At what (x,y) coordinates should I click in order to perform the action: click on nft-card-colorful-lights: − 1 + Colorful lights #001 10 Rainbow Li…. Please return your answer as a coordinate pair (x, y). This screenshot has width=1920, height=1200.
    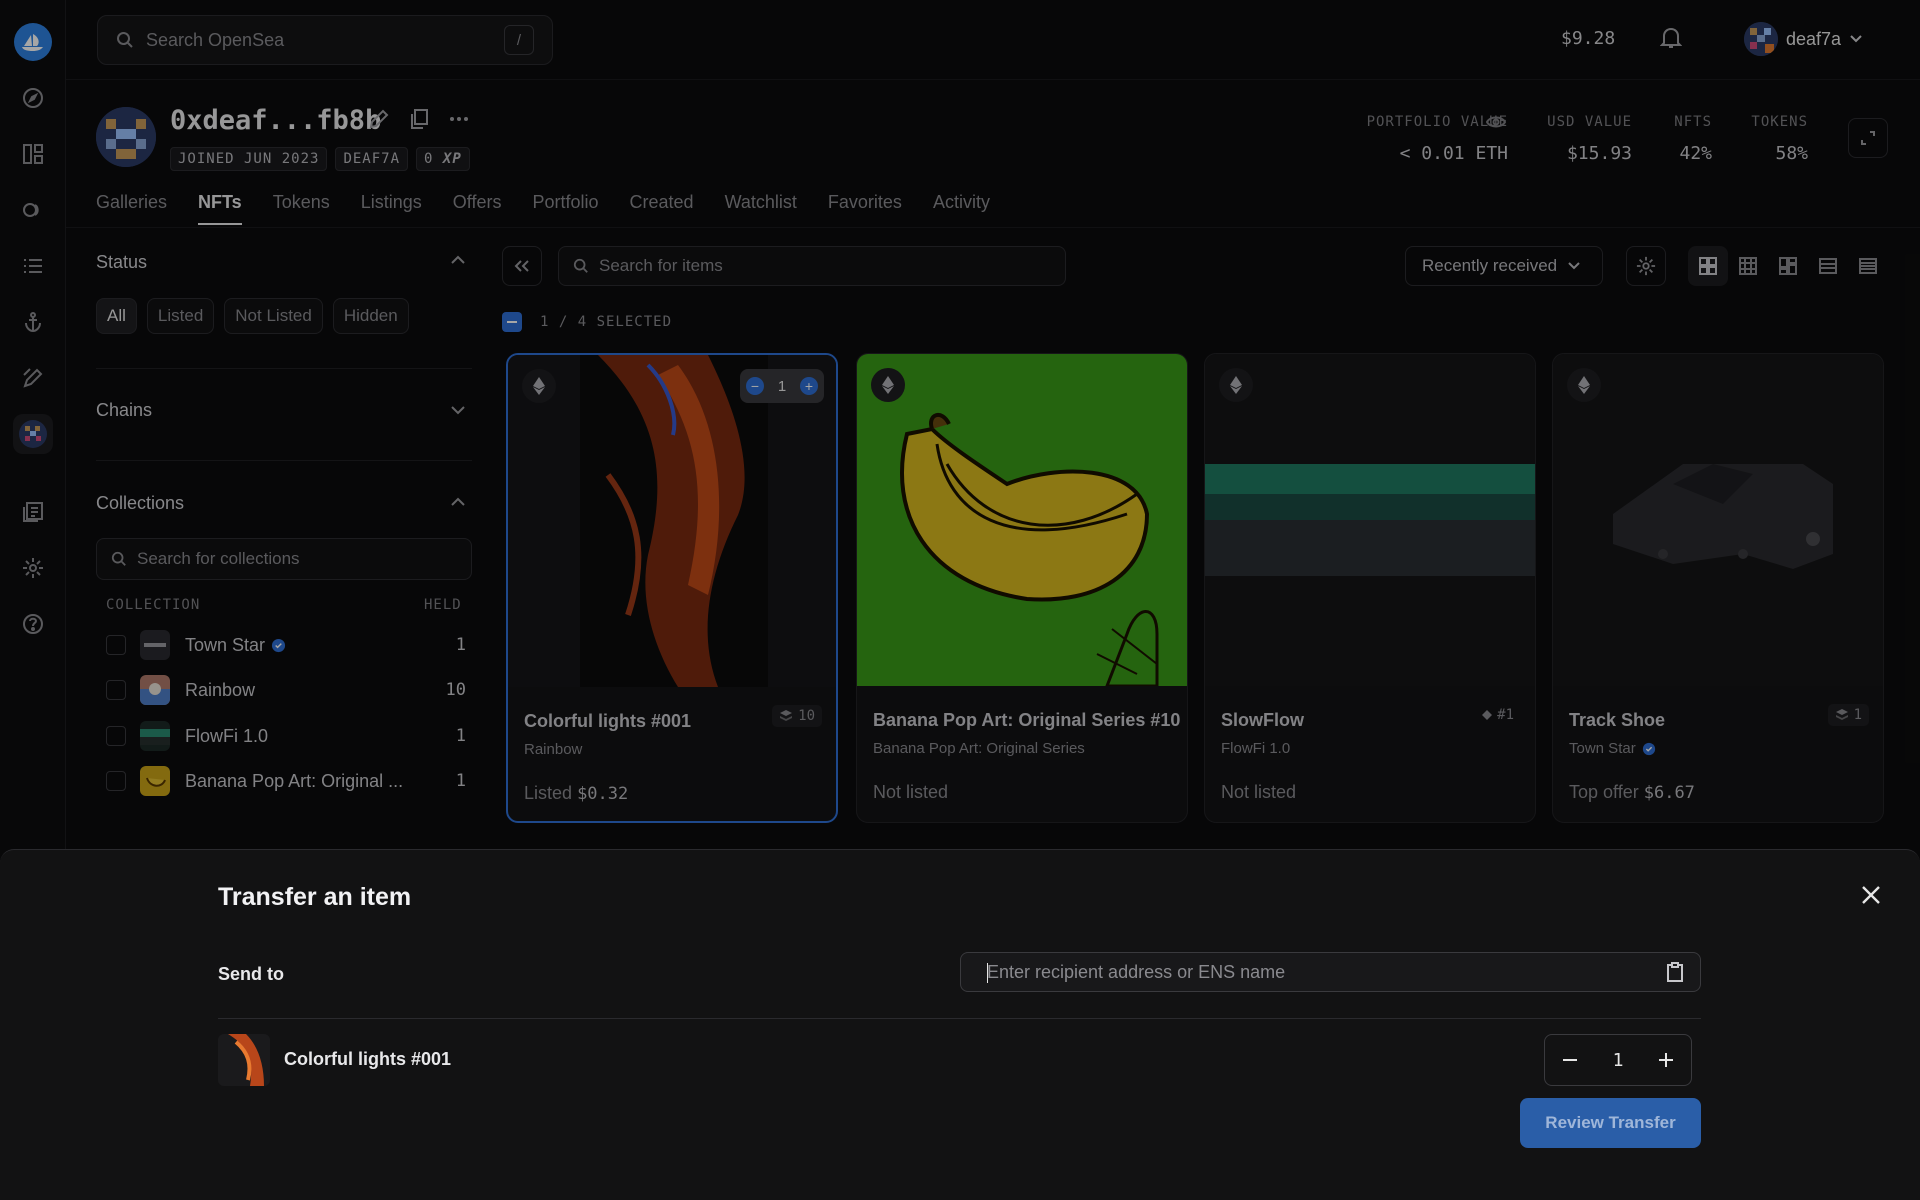
    Looking at the image, I should click on (672, 588).